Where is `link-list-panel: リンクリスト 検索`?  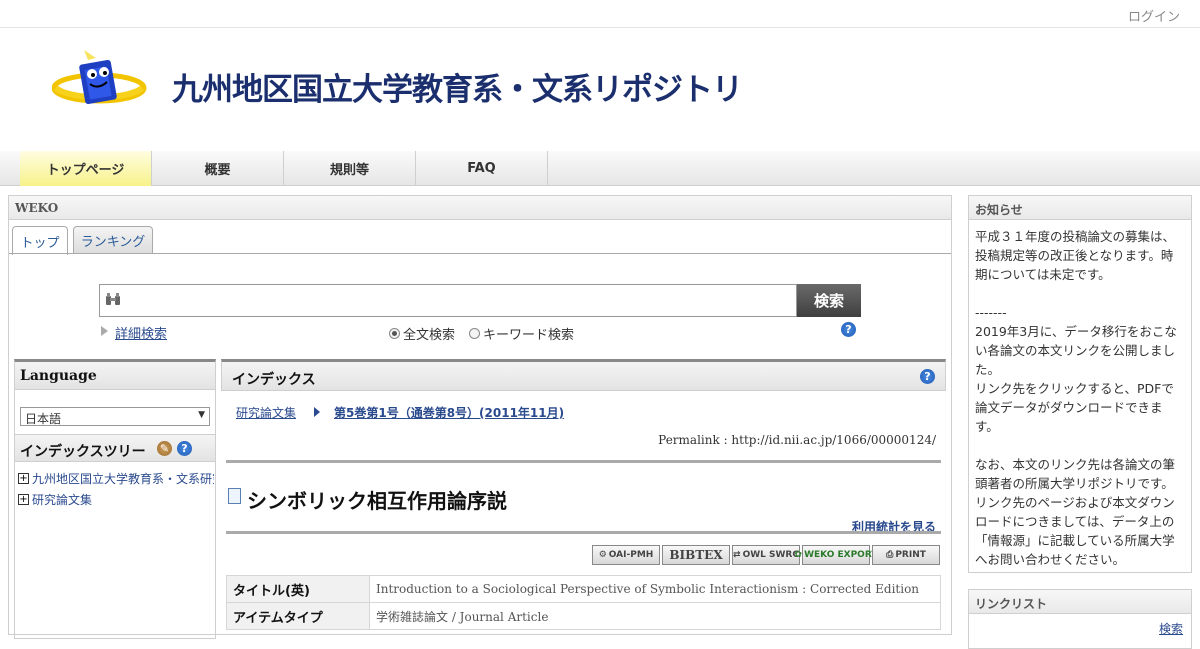 link-list-panel: リンクリスト 検索 is located at coordinates (1080, 619).